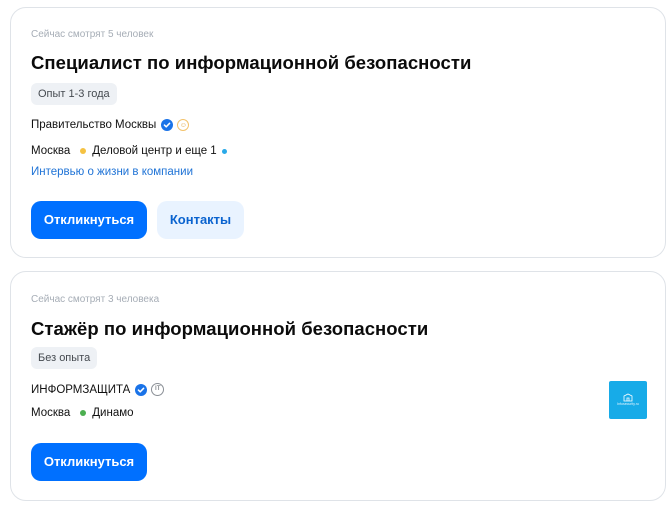 Image resolution: width=672 pixels, height=507 pixels. Describe the element at coordinates (158, 389) in the screenshot. I see `it-accreditation-icon: IT` at that location.